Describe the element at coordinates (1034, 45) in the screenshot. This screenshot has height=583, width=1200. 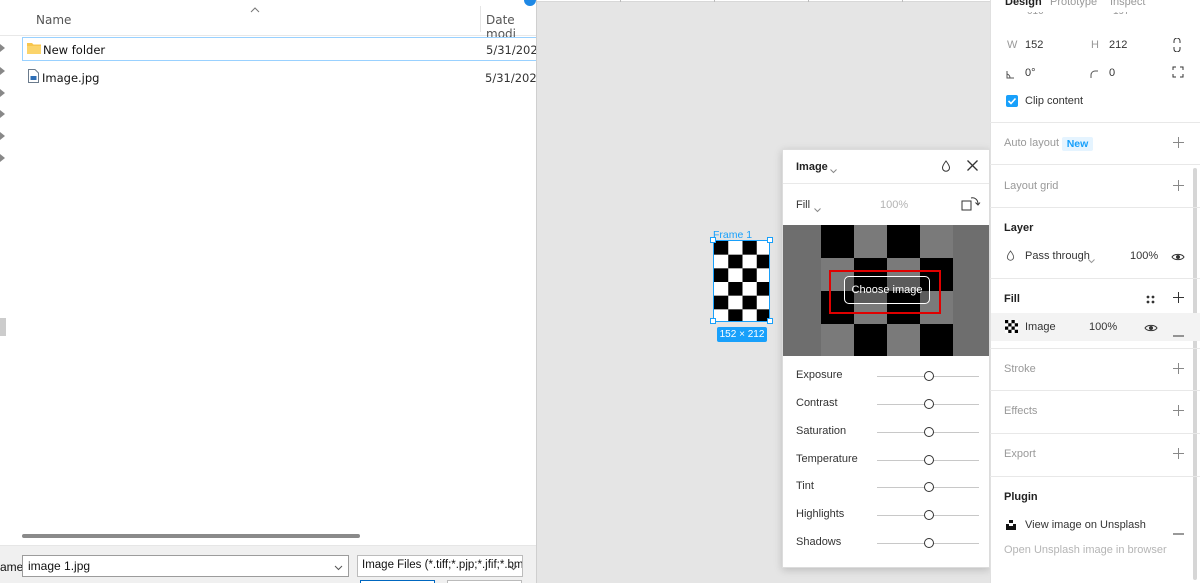
I see `width-input: 152` at that location.